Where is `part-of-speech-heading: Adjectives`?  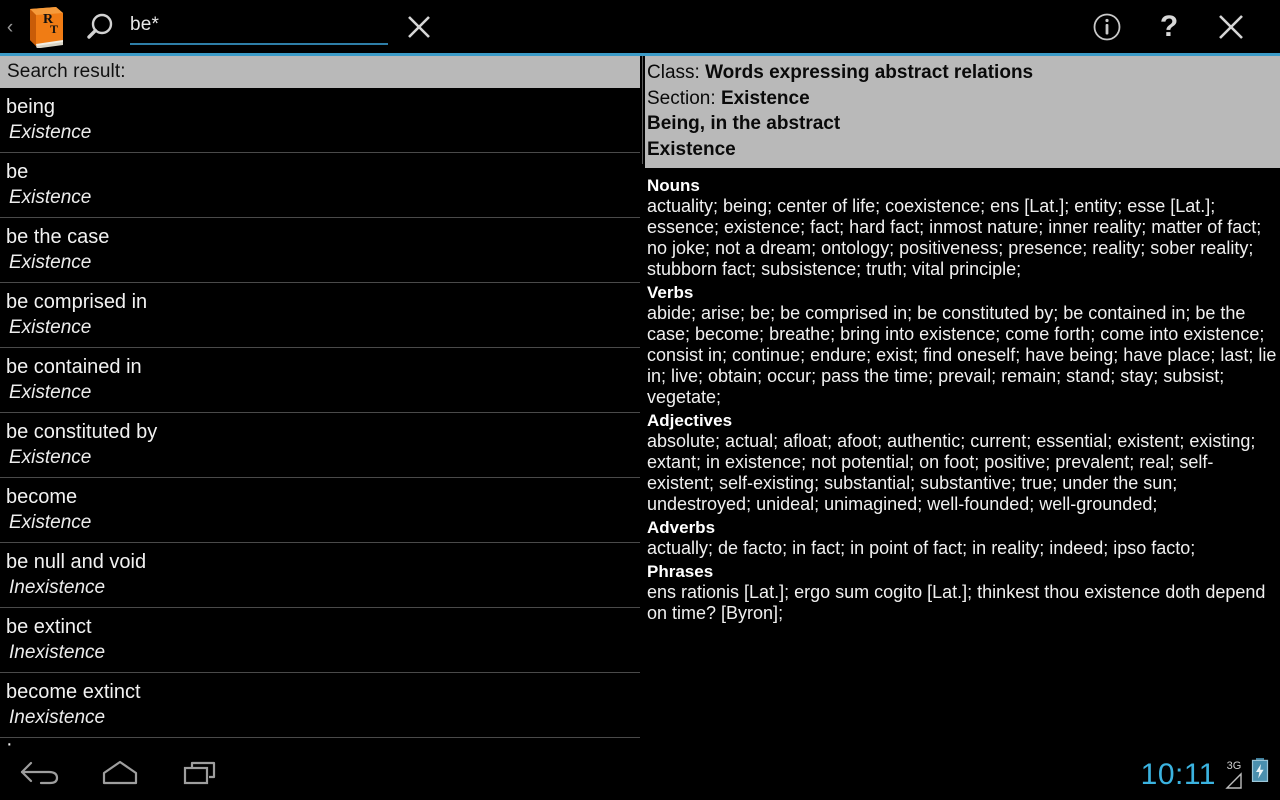 part-of-speech-heading: Adjectives is located at coordinates (690, 420).